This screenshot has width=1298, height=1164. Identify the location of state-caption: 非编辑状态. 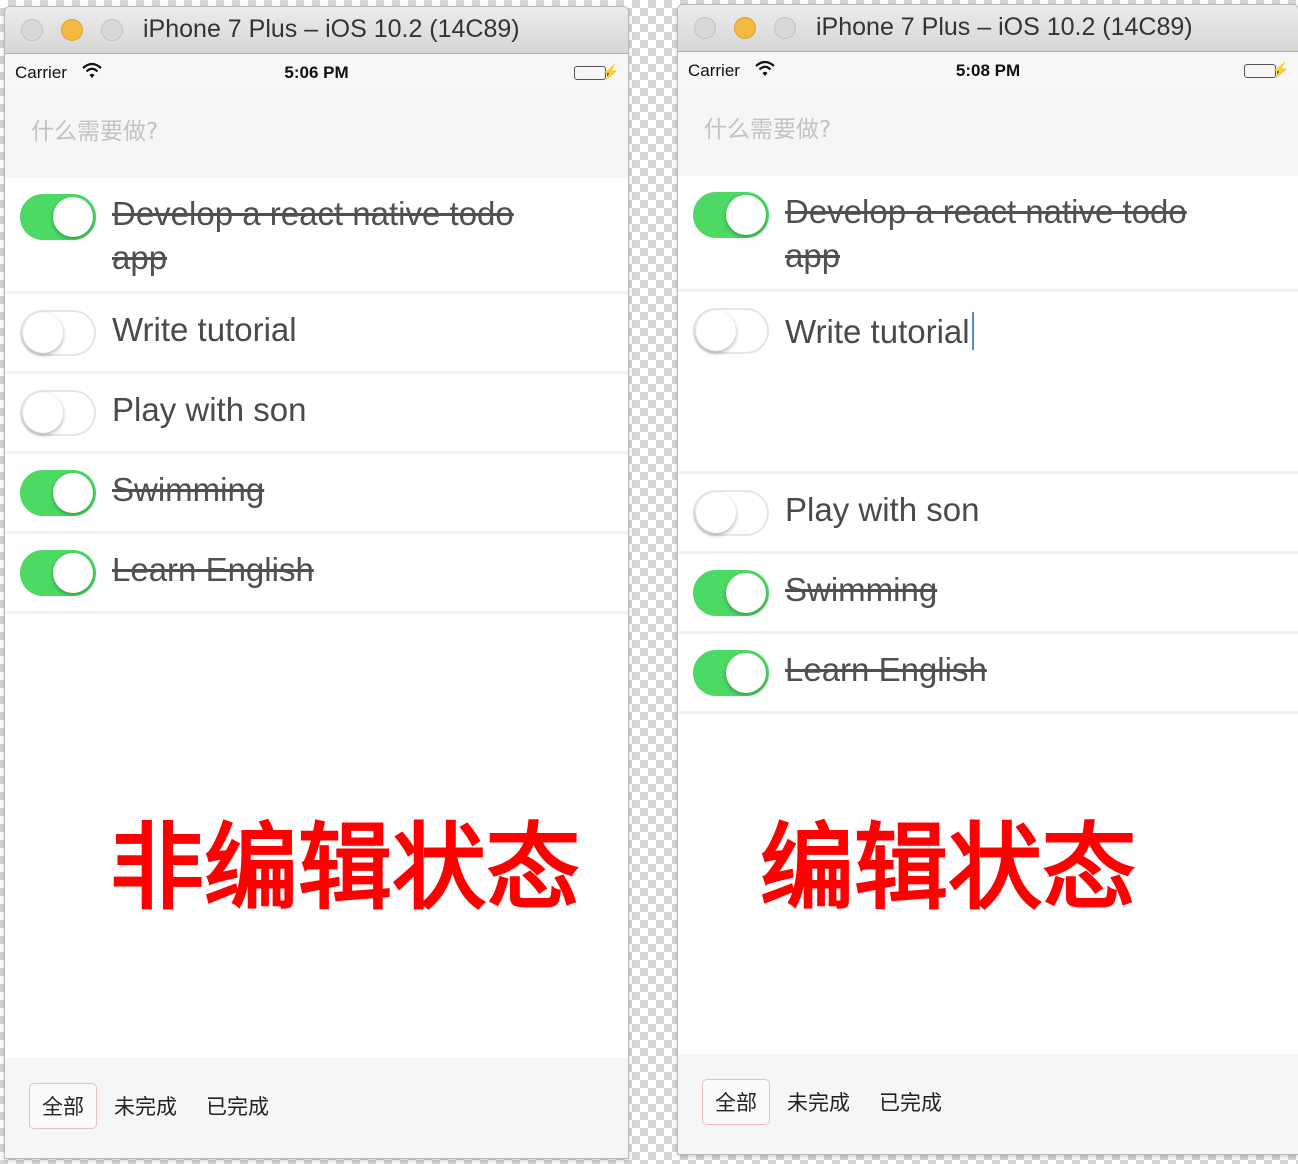
(345, 868).